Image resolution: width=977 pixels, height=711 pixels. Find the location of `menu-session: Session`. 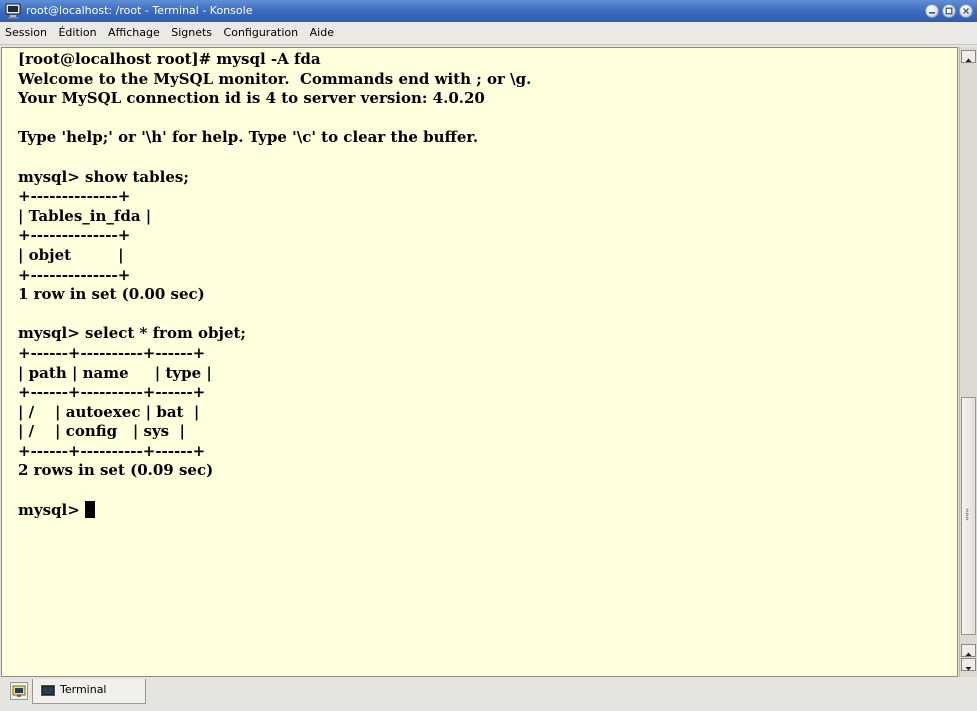

menu-session: Session is located at coordinates (25, 33).